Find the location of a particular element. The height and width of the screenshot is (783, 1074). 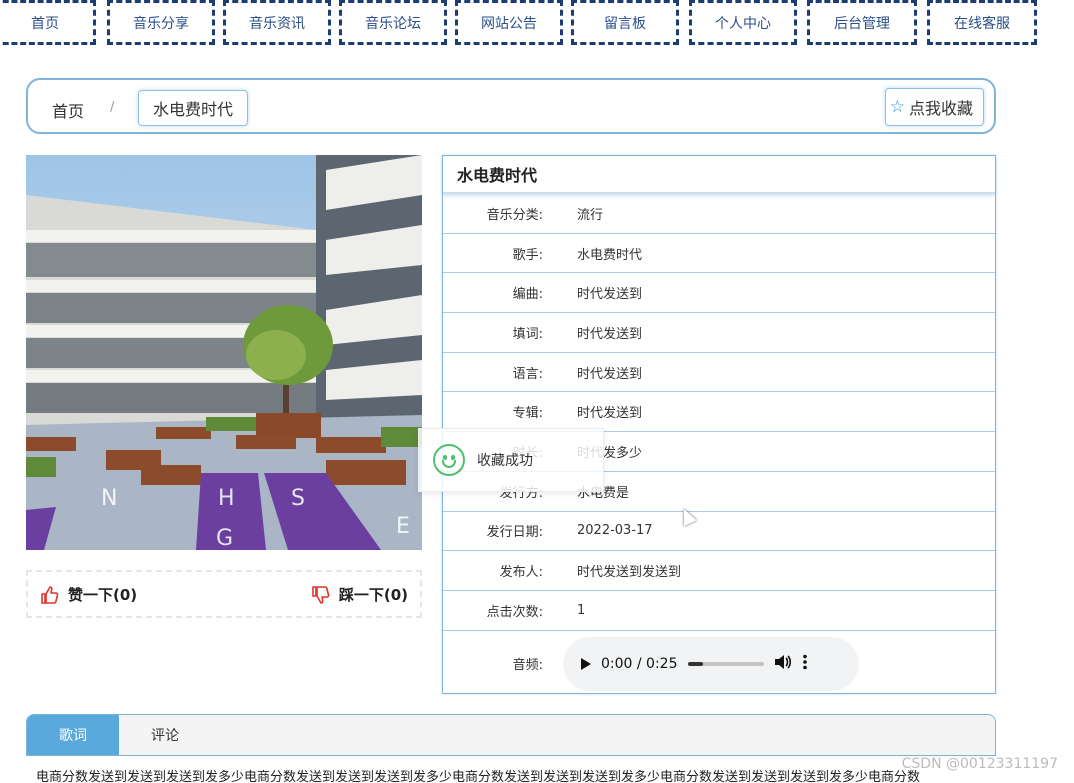

audio-time: 0:00 / 0:25 is located at coordinates (639, 663).